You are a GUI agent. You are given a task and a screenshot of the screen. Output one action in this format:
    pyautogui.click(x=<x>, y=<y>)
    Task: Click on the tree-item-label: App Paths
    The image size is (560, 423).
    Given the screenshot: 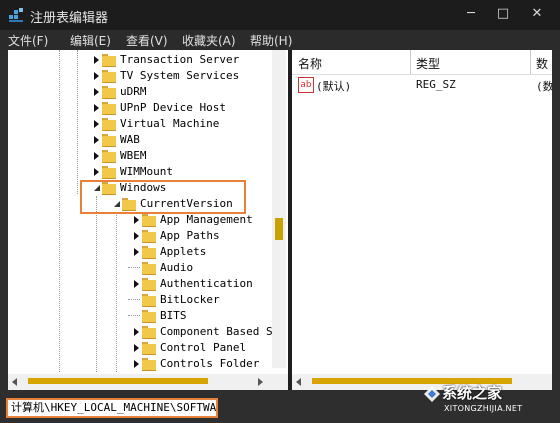 What is the action you would take?
    pyautogui.click(x=190, y=235)
    